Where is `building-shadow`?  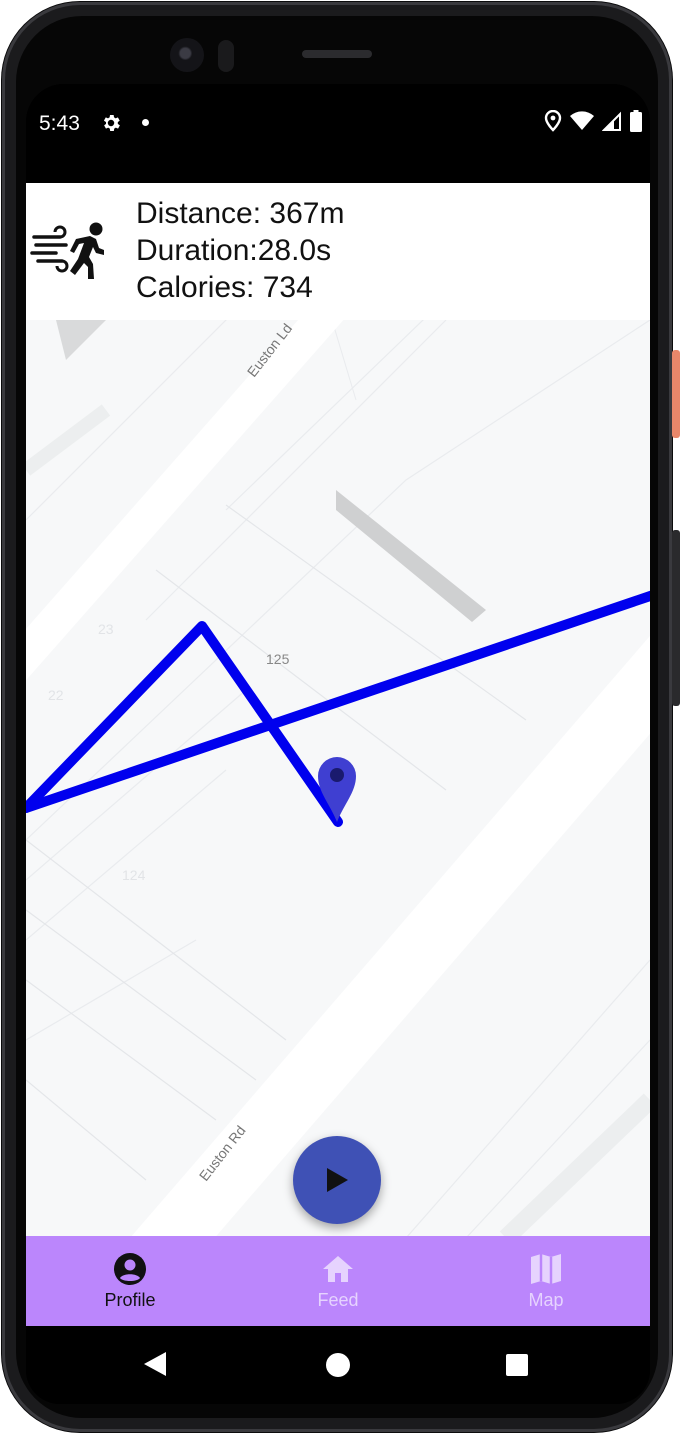 building-shadow is located at coordinates (411, 556).